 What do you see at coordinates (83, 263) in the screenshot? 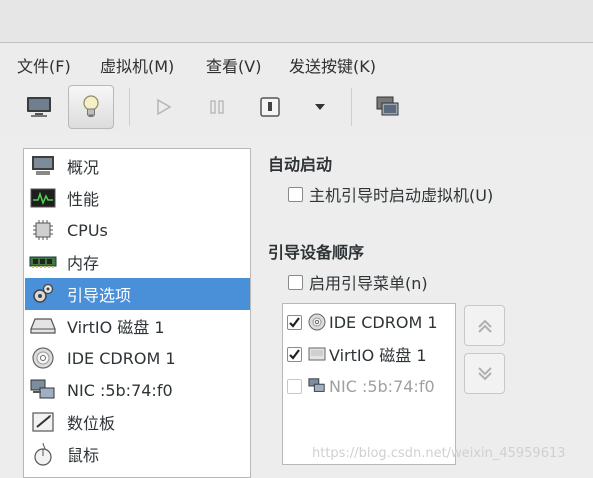
I see `sidebar-item-label: 内存` at bounding box center [83, 263].